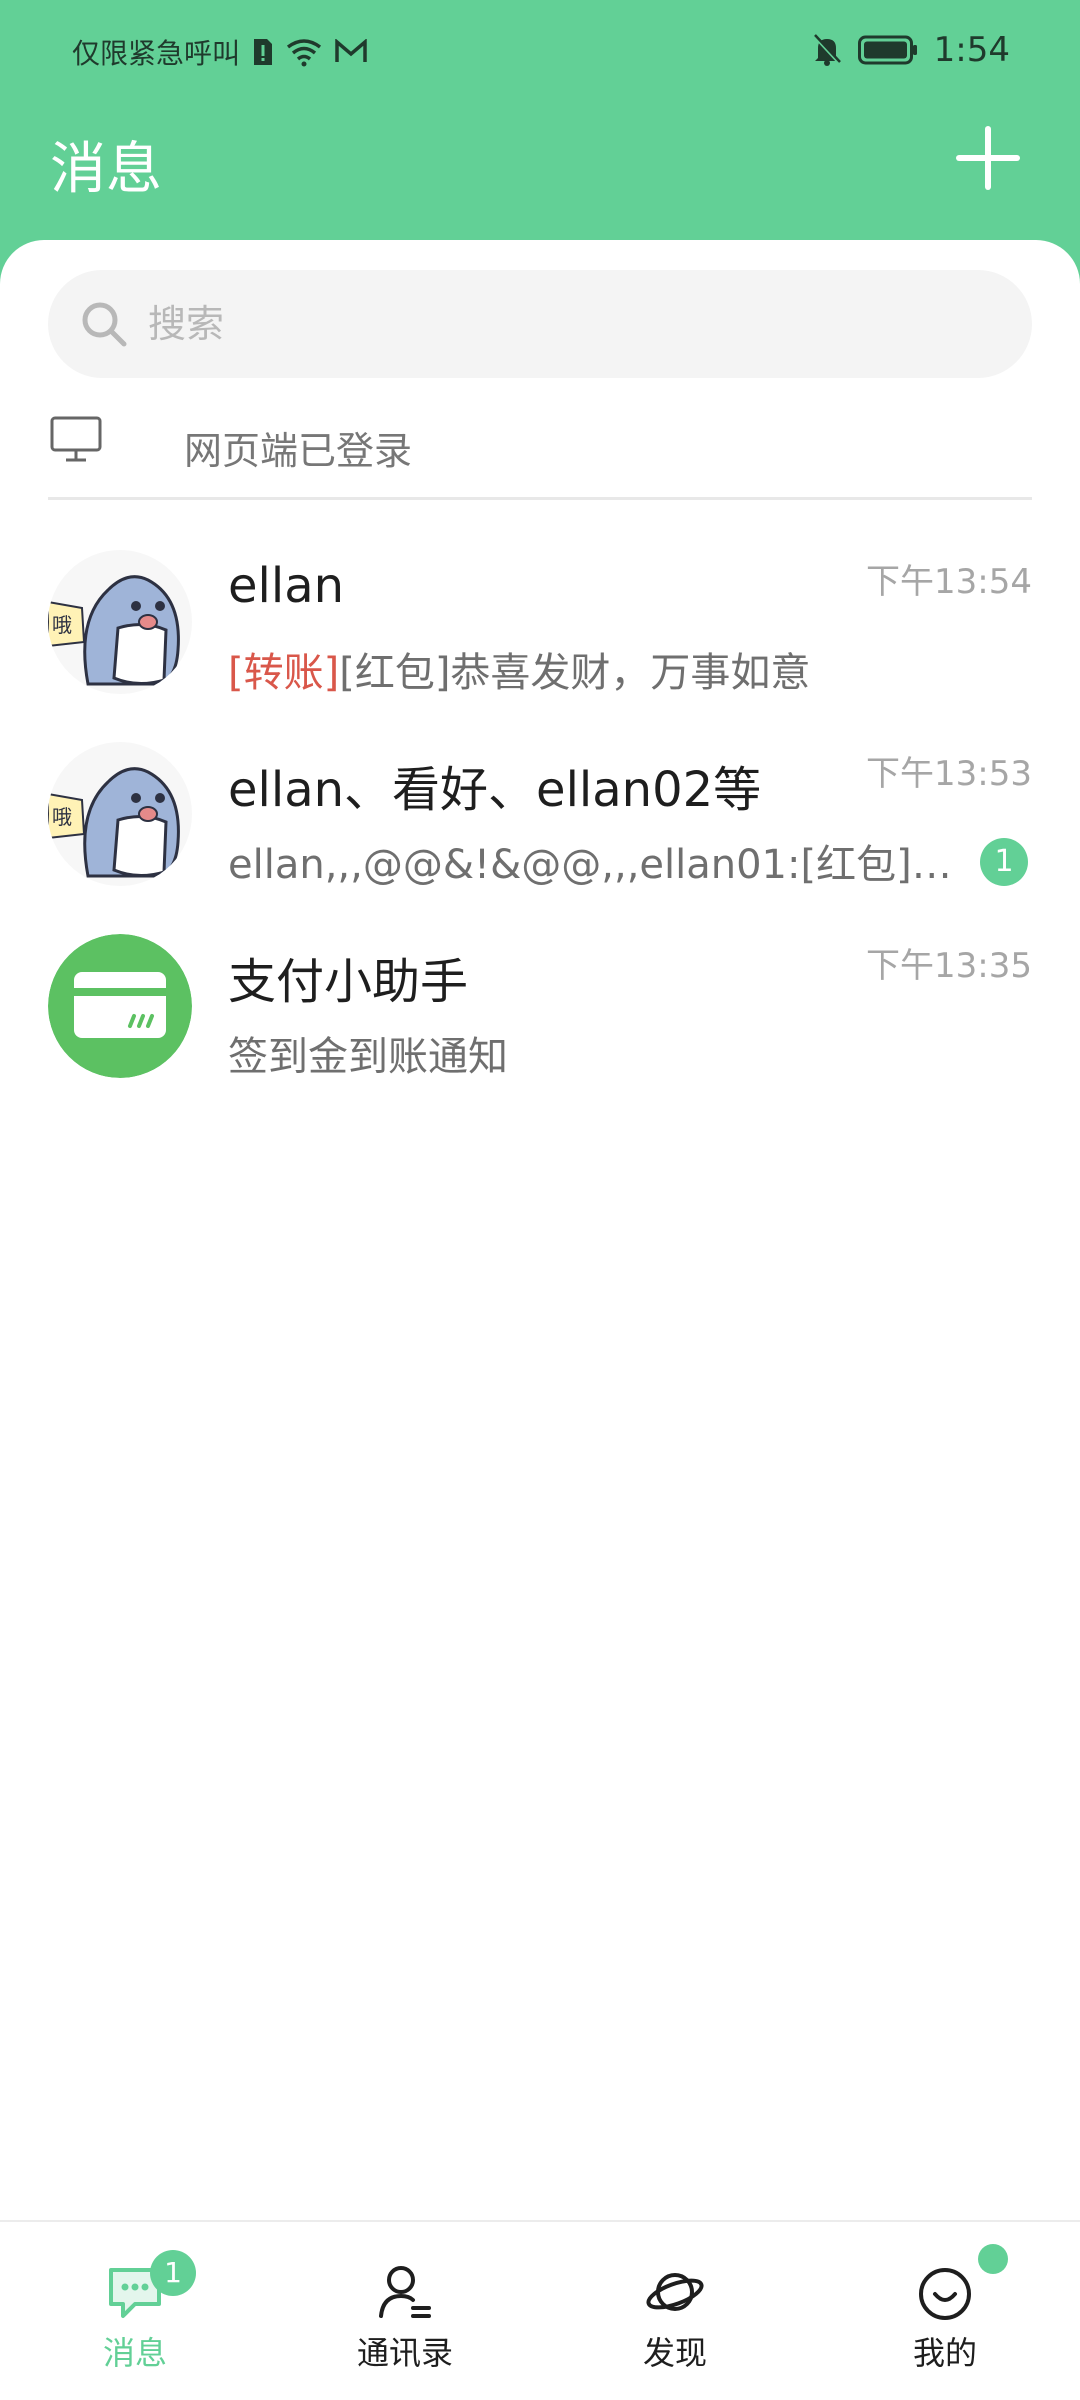  I want to click on page-title: 消息, so click(106, 169).